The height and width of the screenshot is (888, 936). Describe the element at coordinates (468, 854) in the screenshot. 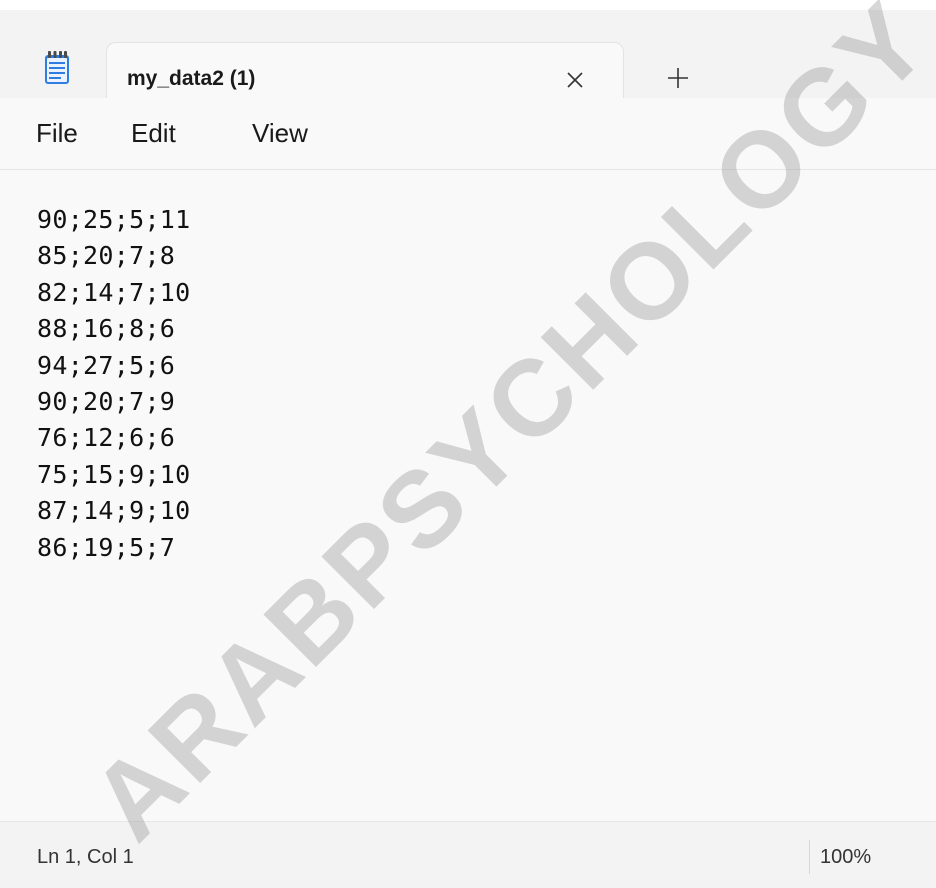

I see `status-bar: Ln 1, Col 1 100%` at that location.